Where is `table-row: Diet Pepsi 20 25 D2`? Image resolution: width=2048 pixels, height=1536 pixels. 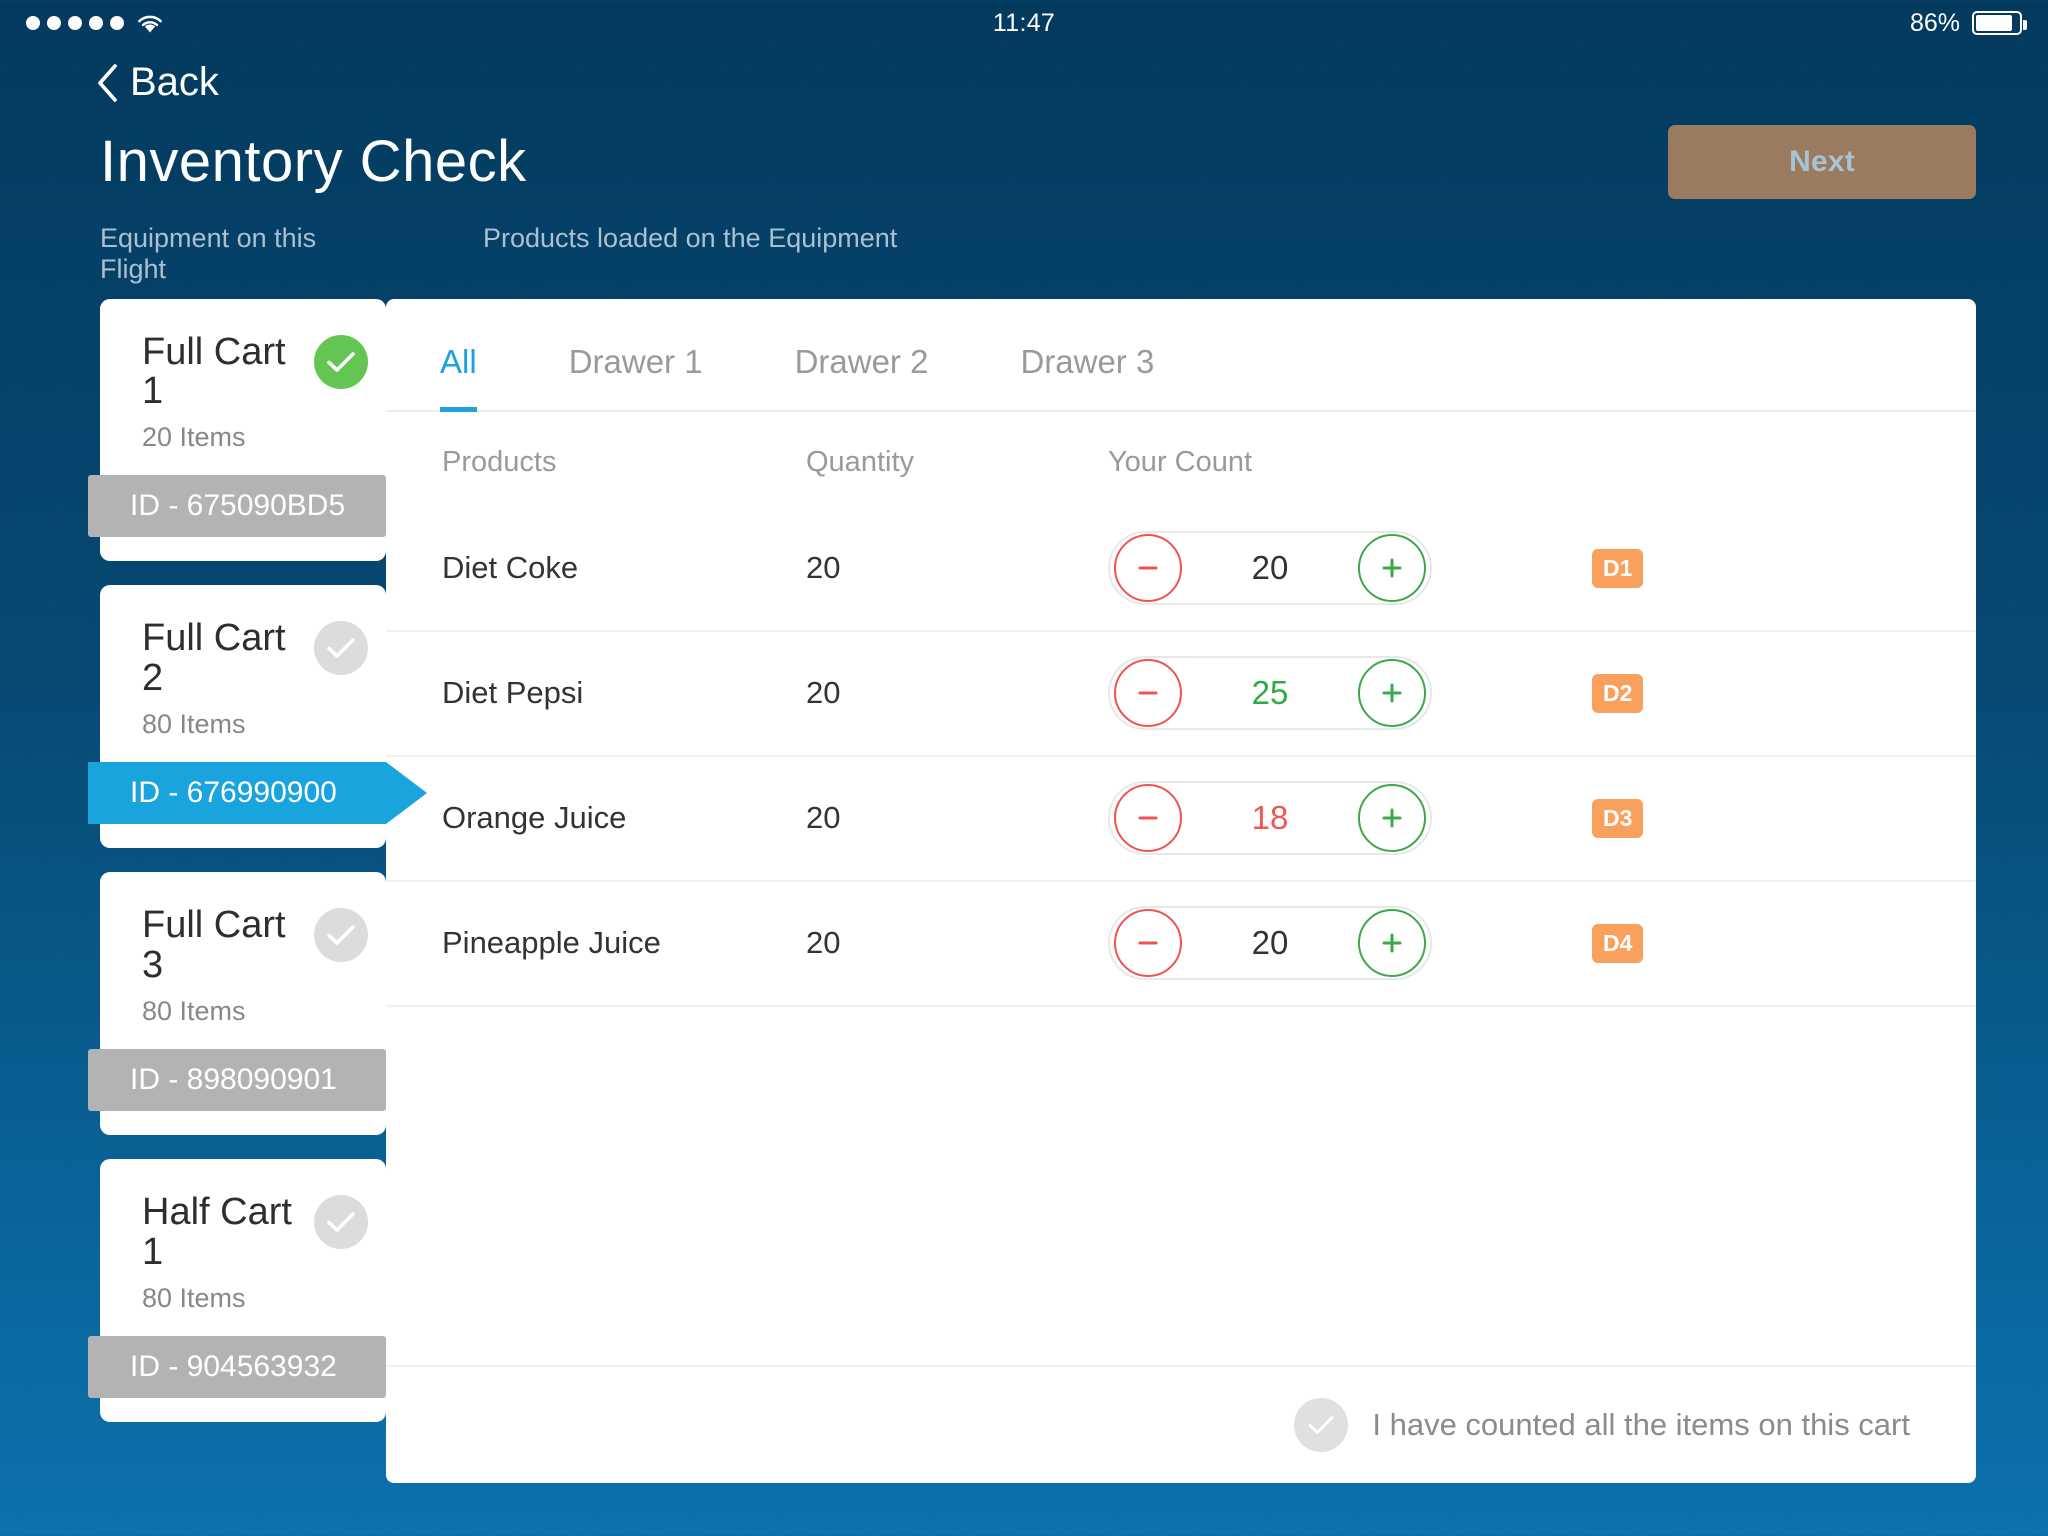
table-row: Diet Pepsi 20 25 D2 is located at coordinates (1181, 694).